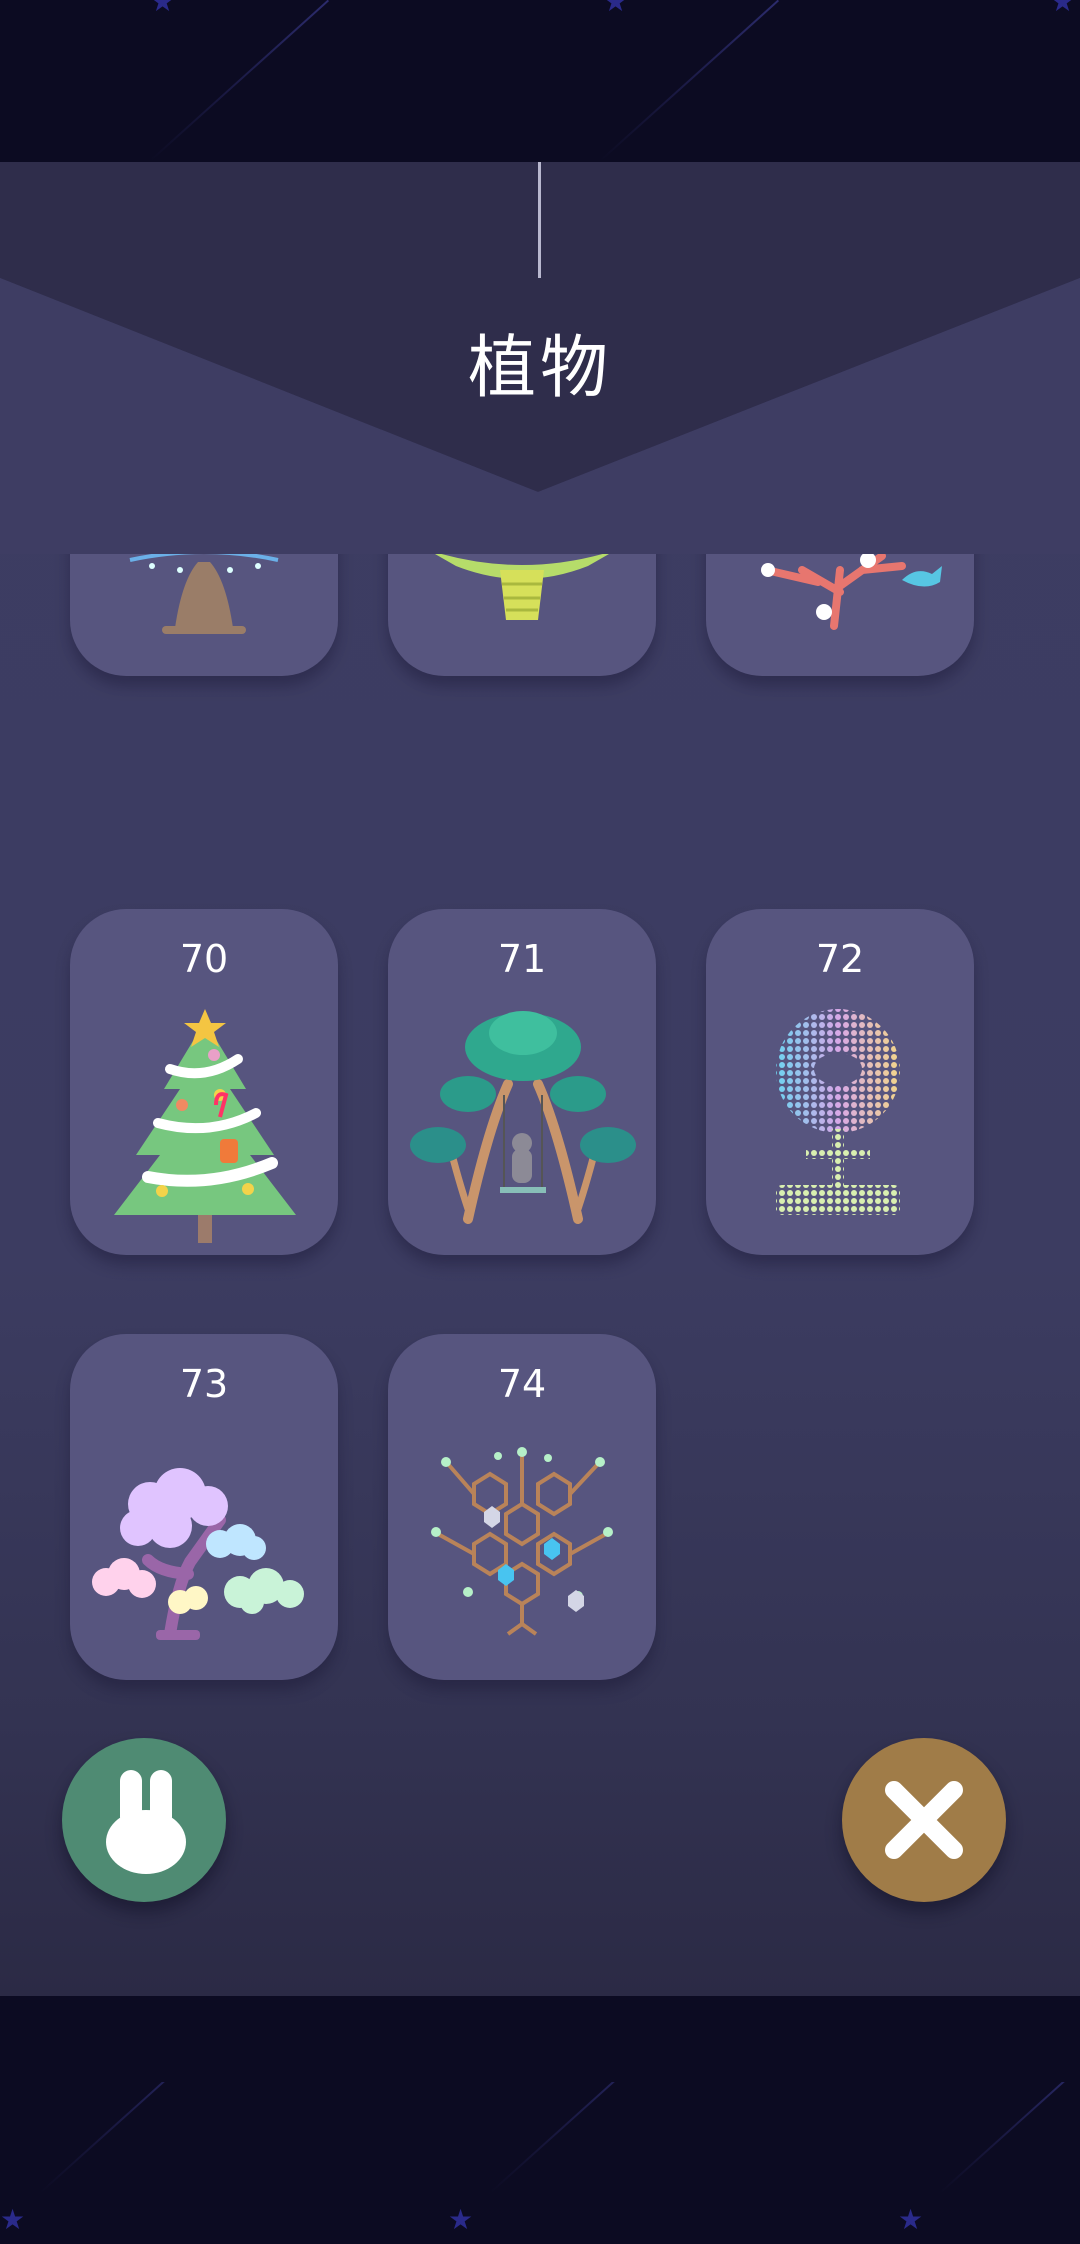  I want to click on space-background-bottom: ★ ★ ★, so click(540, 2163).